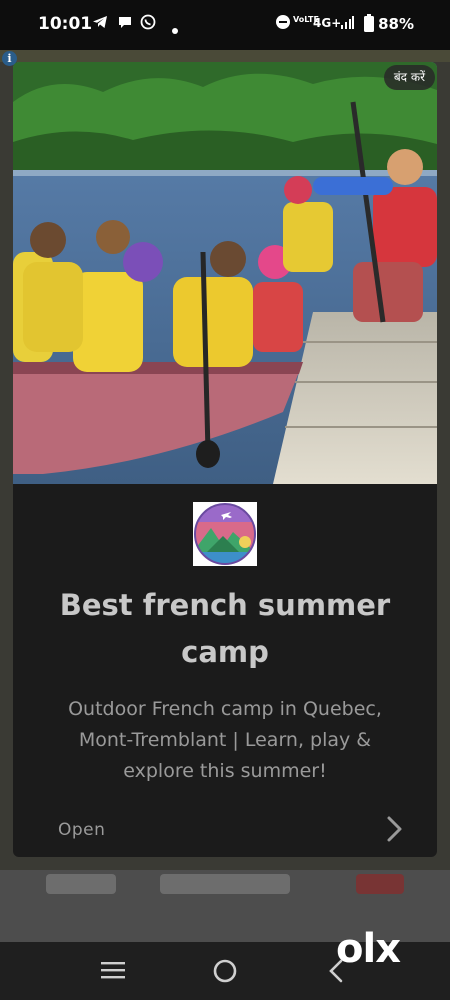 The width and height of the screenshot is (450, 1000). Describe the element at coordinates (148, 24) in the screenshot. I see `whatsapp-icon` at that location.